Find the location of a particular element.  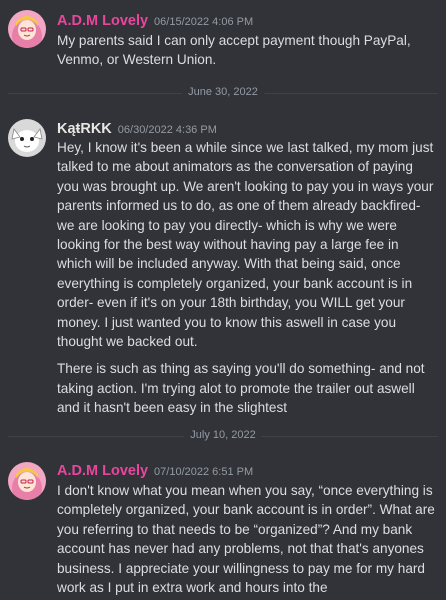

date-divider: July 10, 2022 is located at coordinates (223, 436).